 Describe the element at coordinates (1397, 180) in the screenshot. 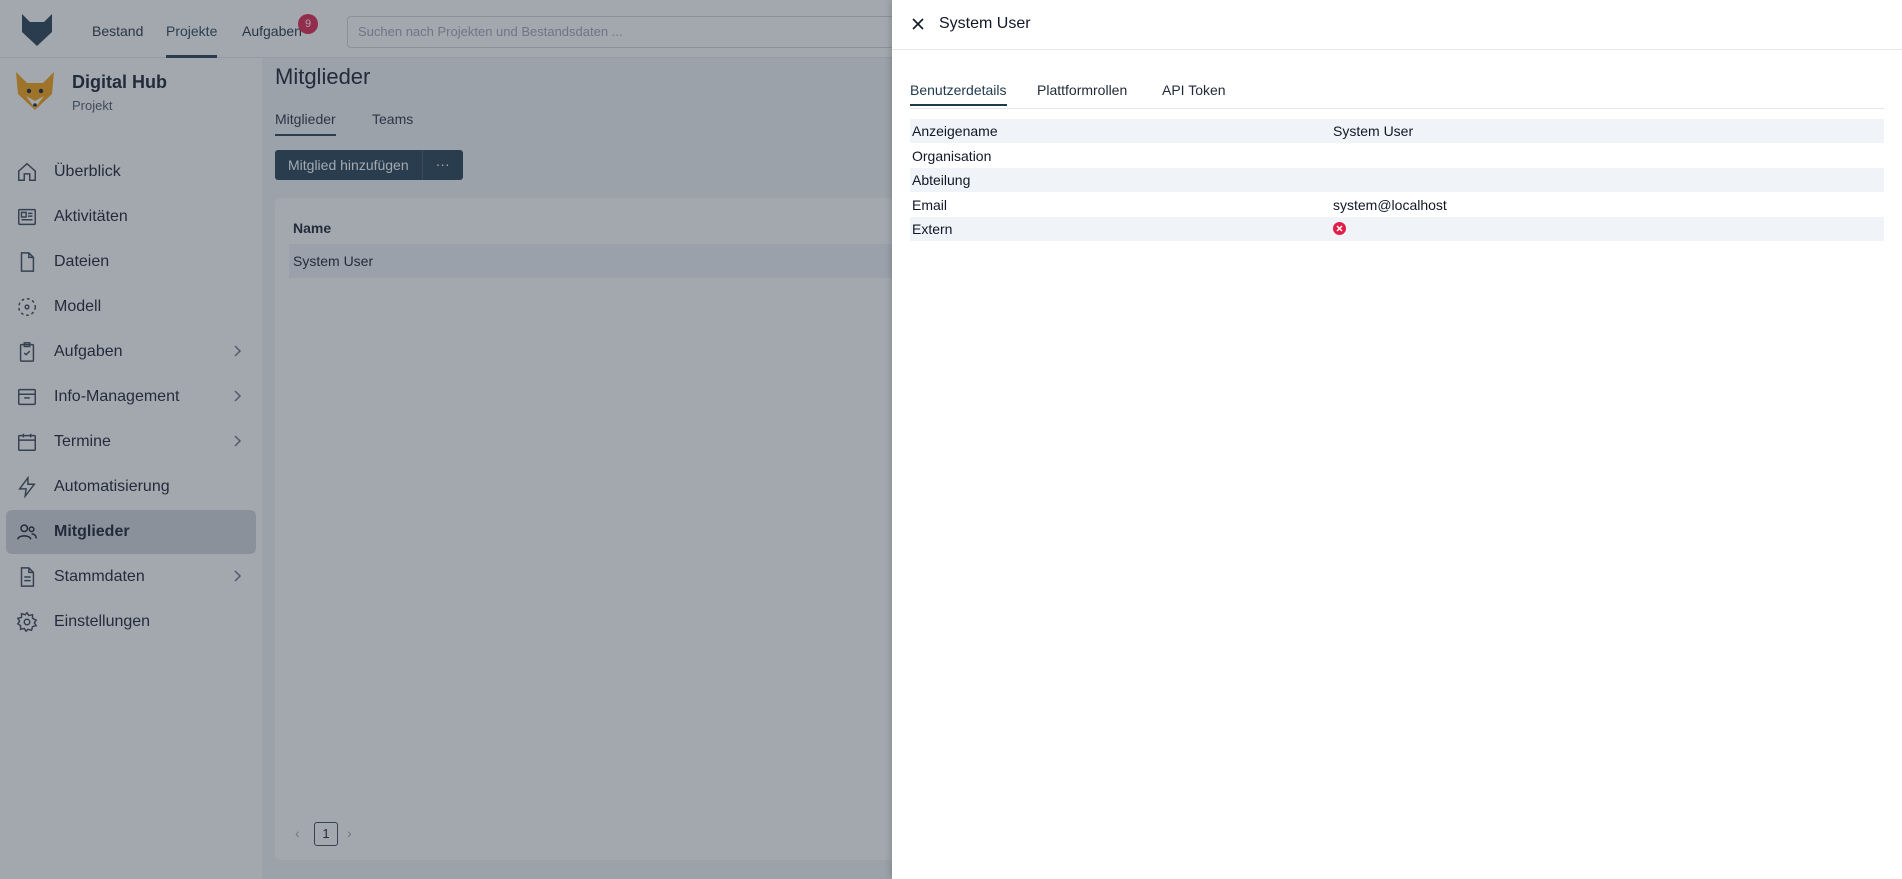

I see `detail-row-abteilung: Abteilung` at that location.